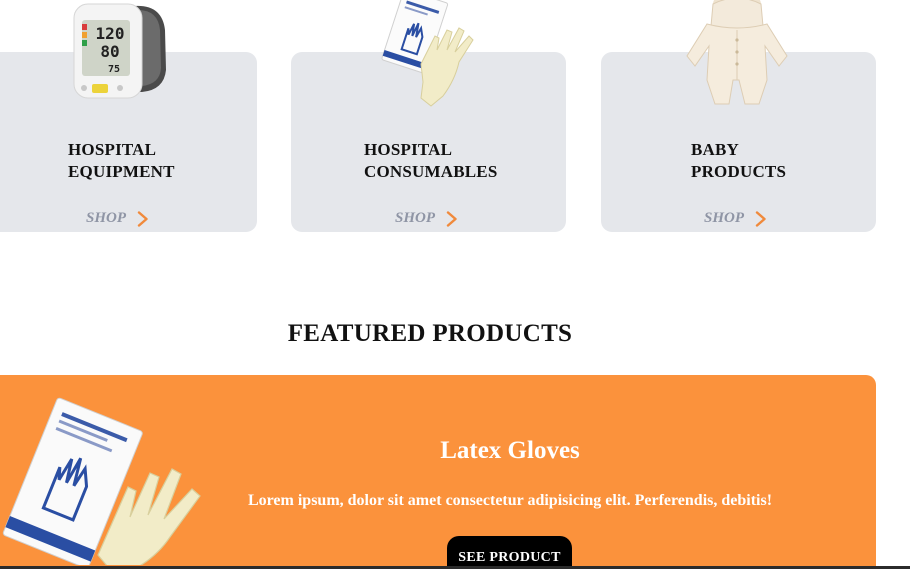 Image resolution: width=910 pixels, height=569 pixels. What do you see at coordinates (510, 450) in the screenshot?
I see `featured-product-name: Latex Gloves` at bounding box center [510, 450].